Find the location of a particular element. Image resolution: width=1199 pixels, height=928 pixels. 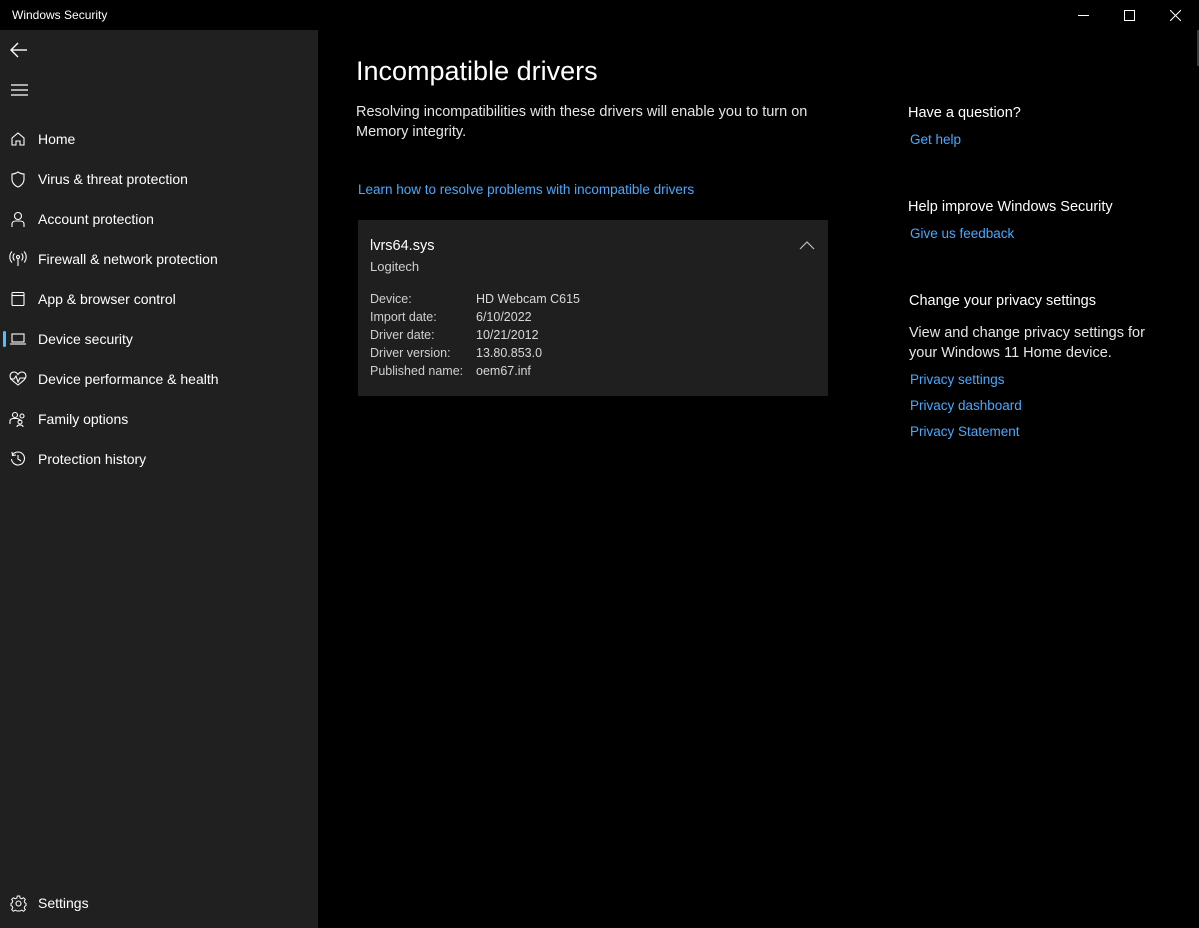

sidebar-item-protection-history: Protection history is located at coordinates (159, 459).